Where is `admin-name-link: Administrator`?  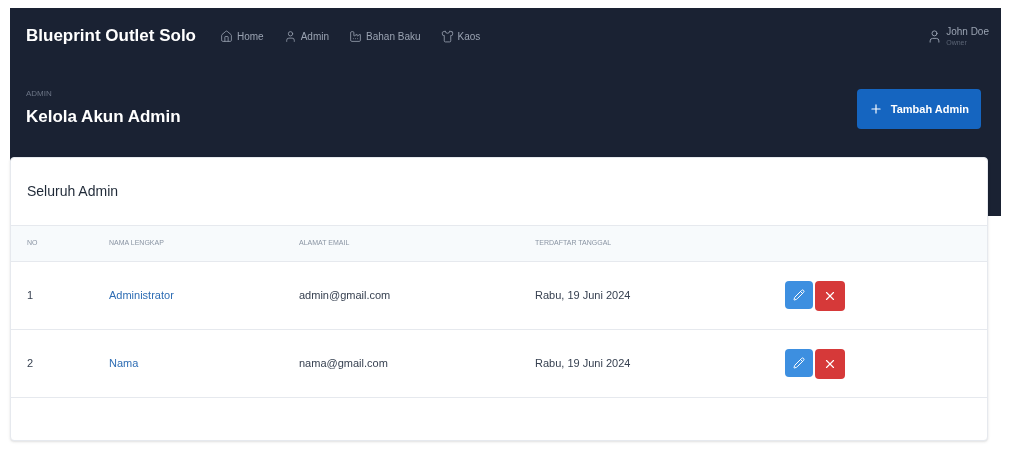 admin-name-link: Administrator is located at coordinates (141, 295).